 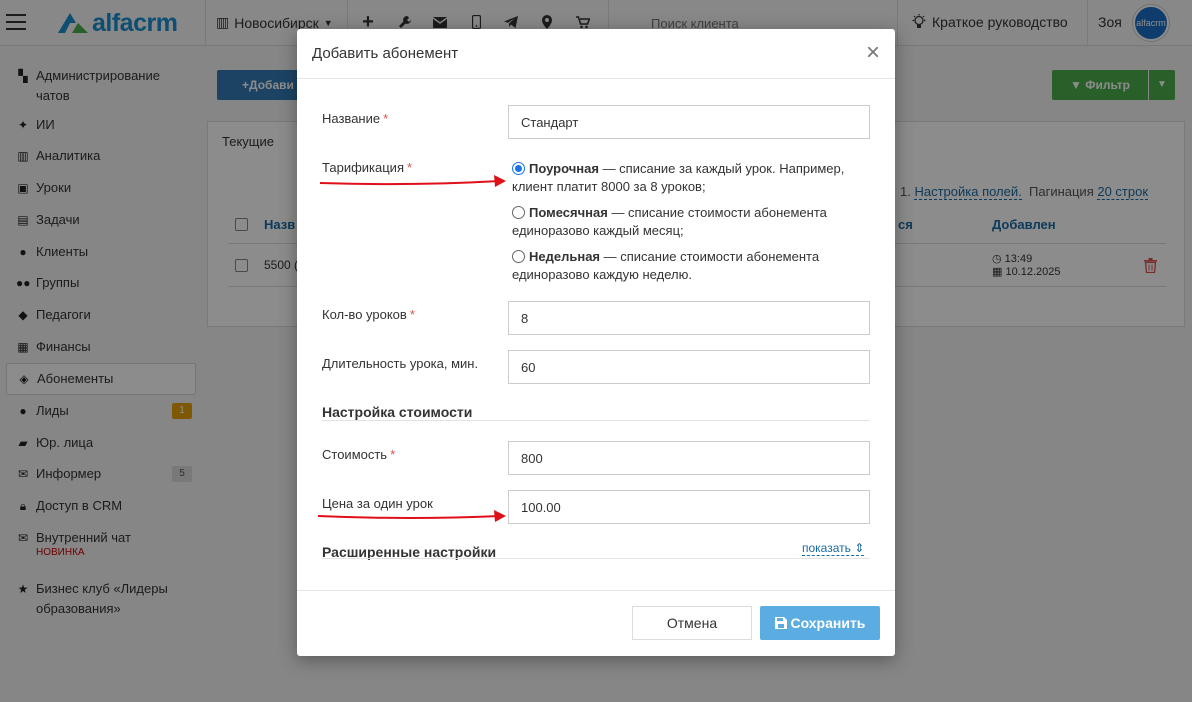 I want to click on lessons-label-text: Кол-во уроков, so click(x=364, y=314).